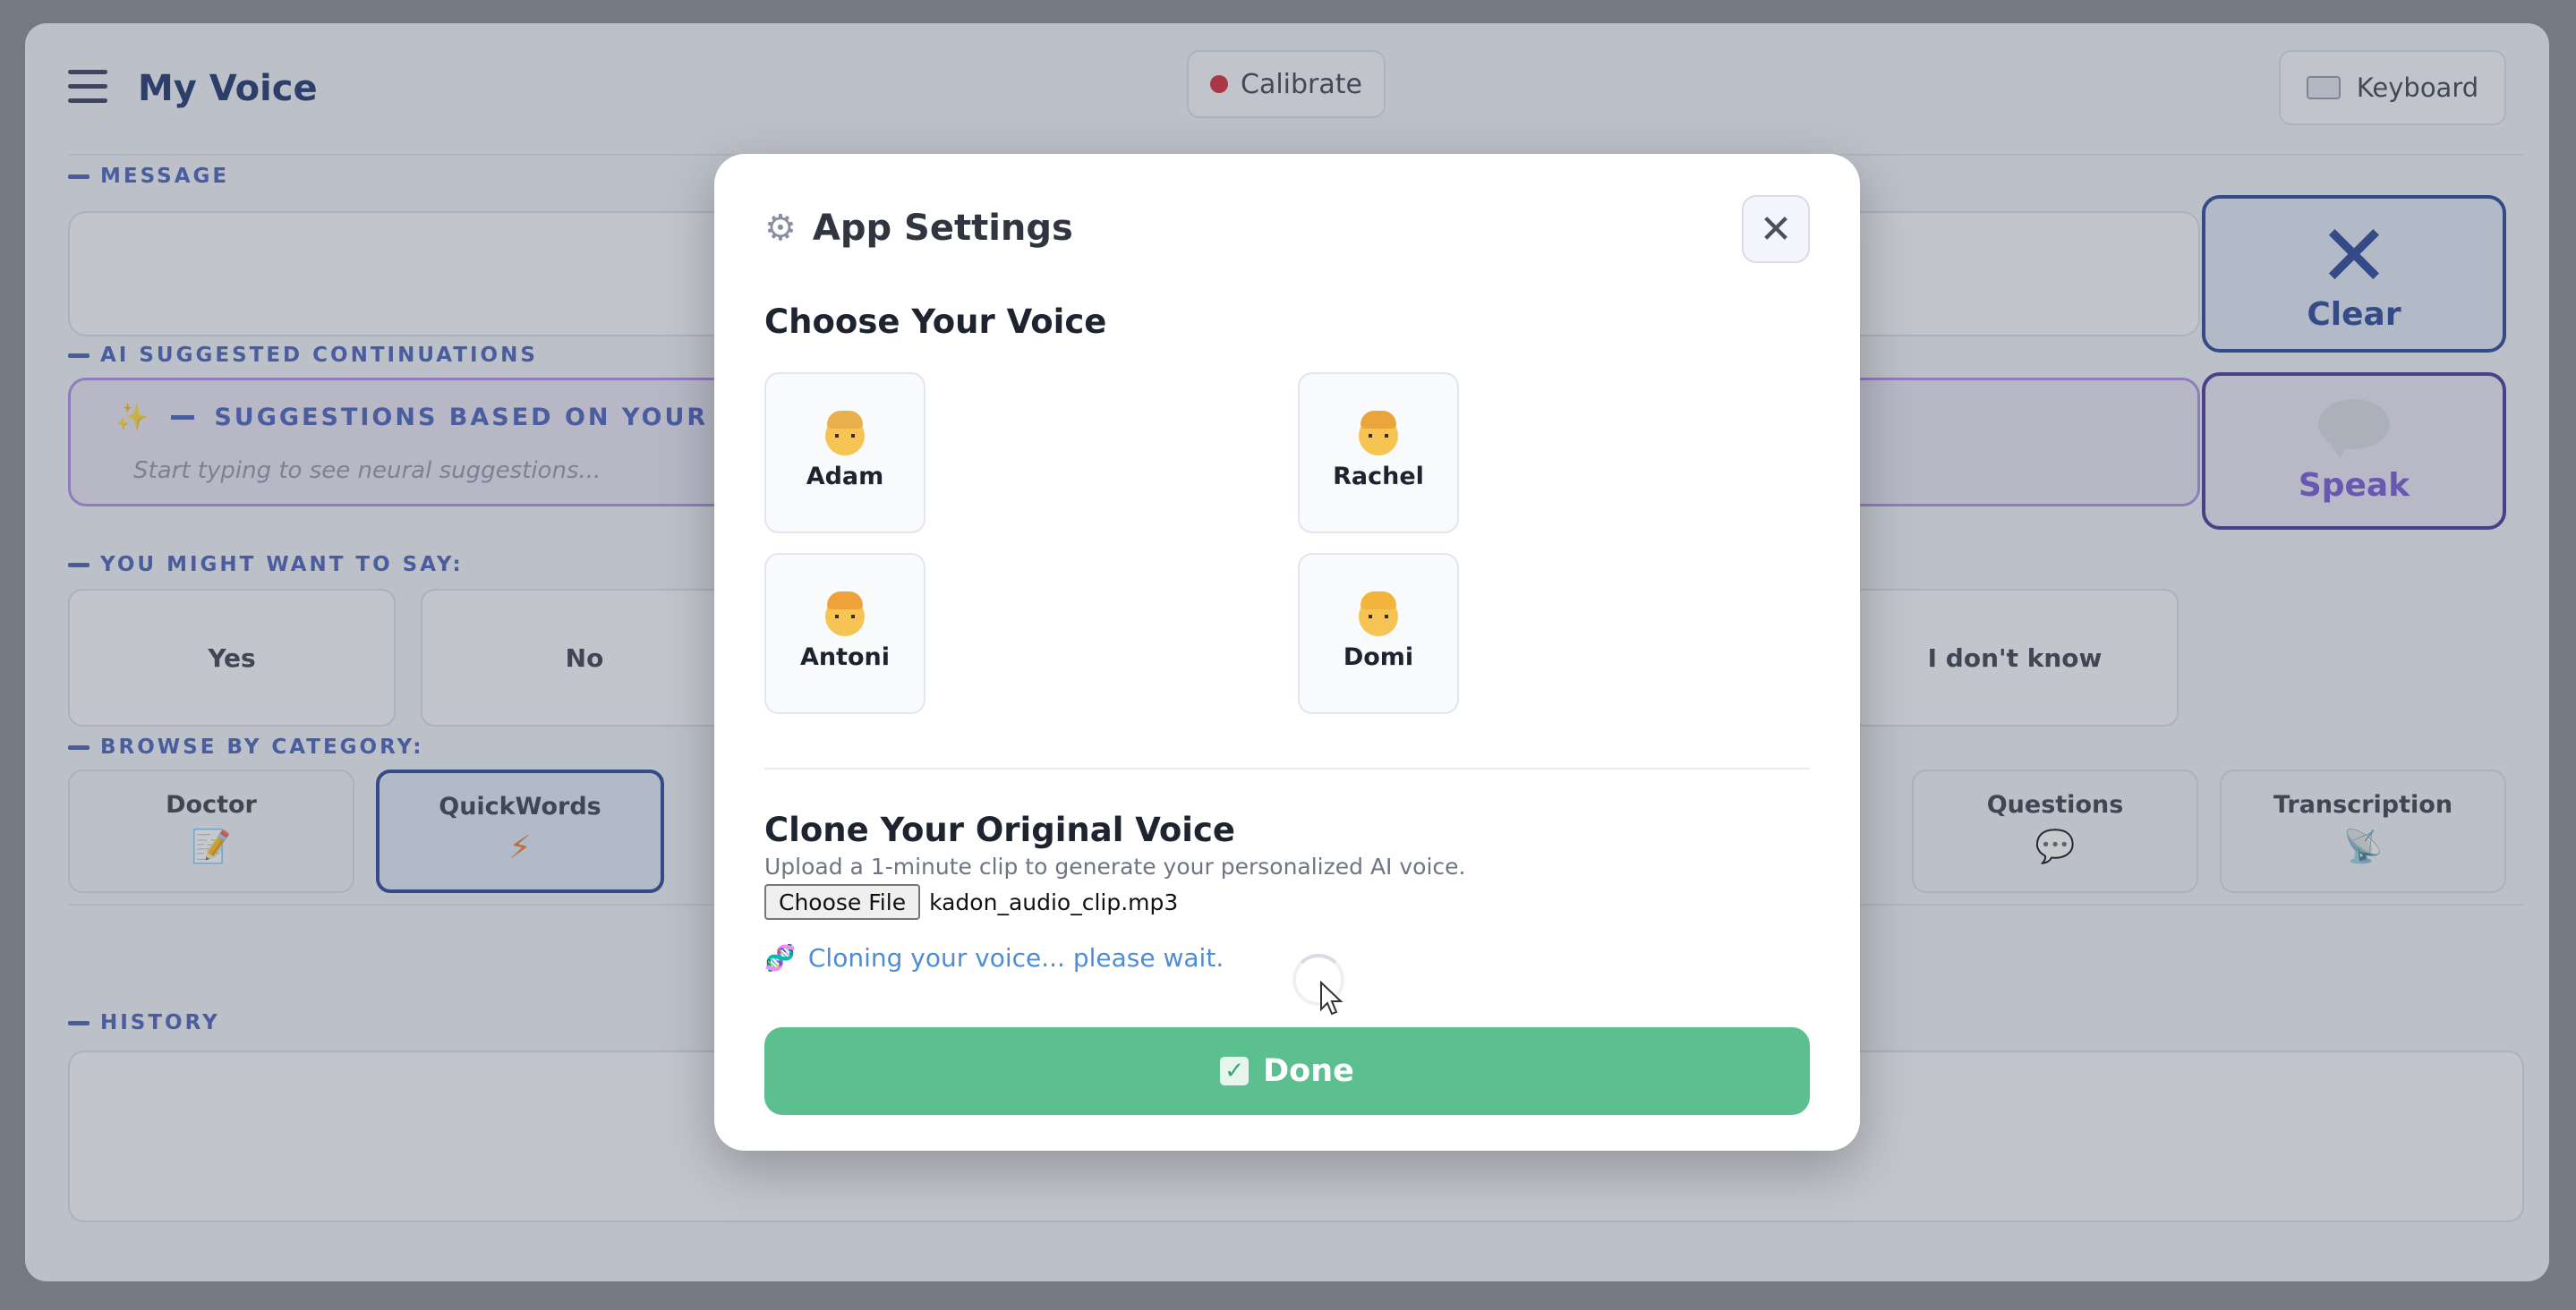 The height and width of the screenshot is (1310, 2576). What do you see at coordinates (780, 958) in the screenshot?
I see `dna-icon: 🧬` at bounding box center [780, 958].